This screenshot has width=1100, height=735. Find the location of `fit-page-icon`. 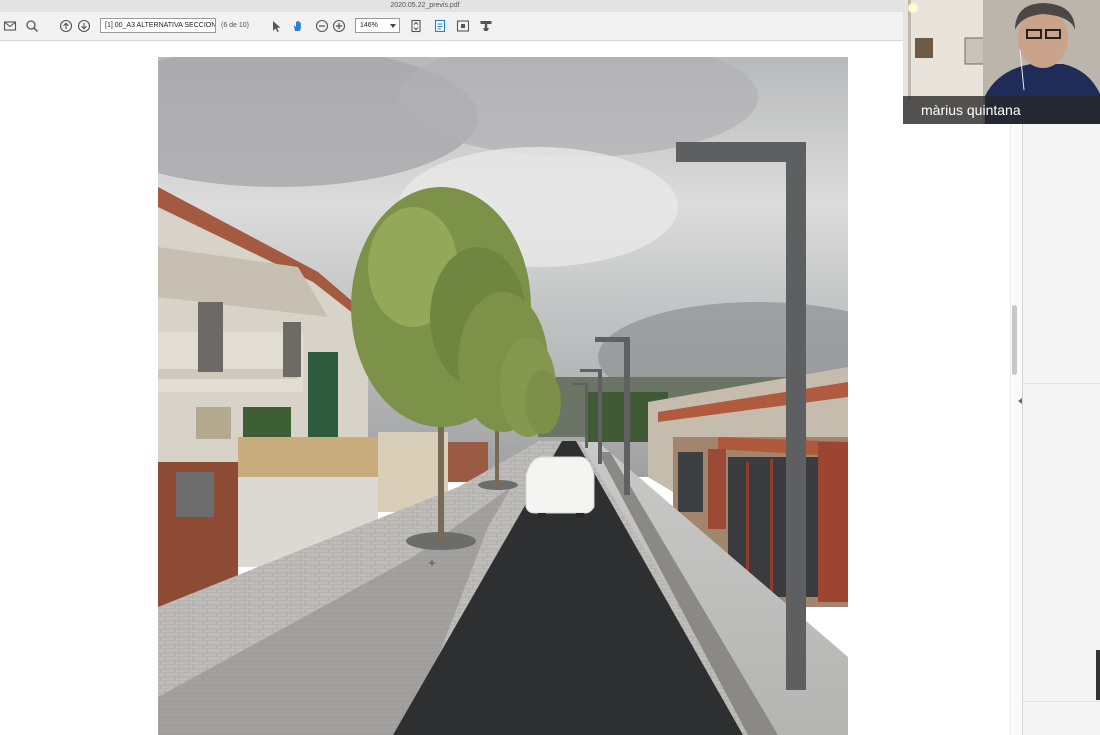

fit-page-icon is located at coordinates (416, 26).